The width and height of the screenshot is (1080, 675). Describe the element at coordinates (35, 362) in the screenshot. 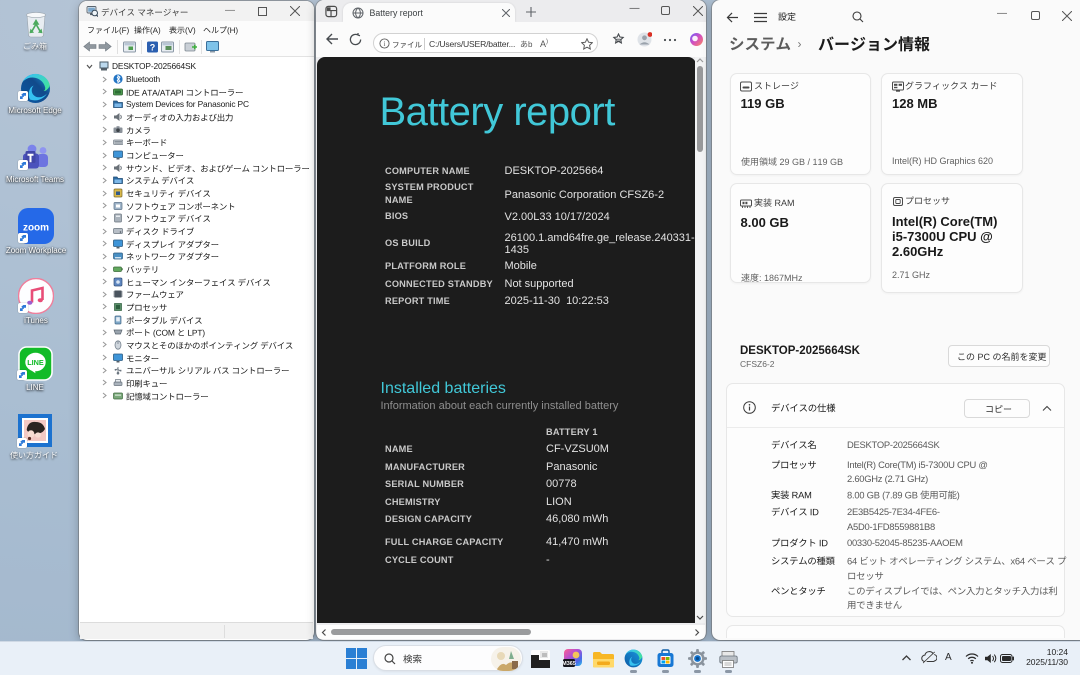

I see `svg-text: LINE` at that location.